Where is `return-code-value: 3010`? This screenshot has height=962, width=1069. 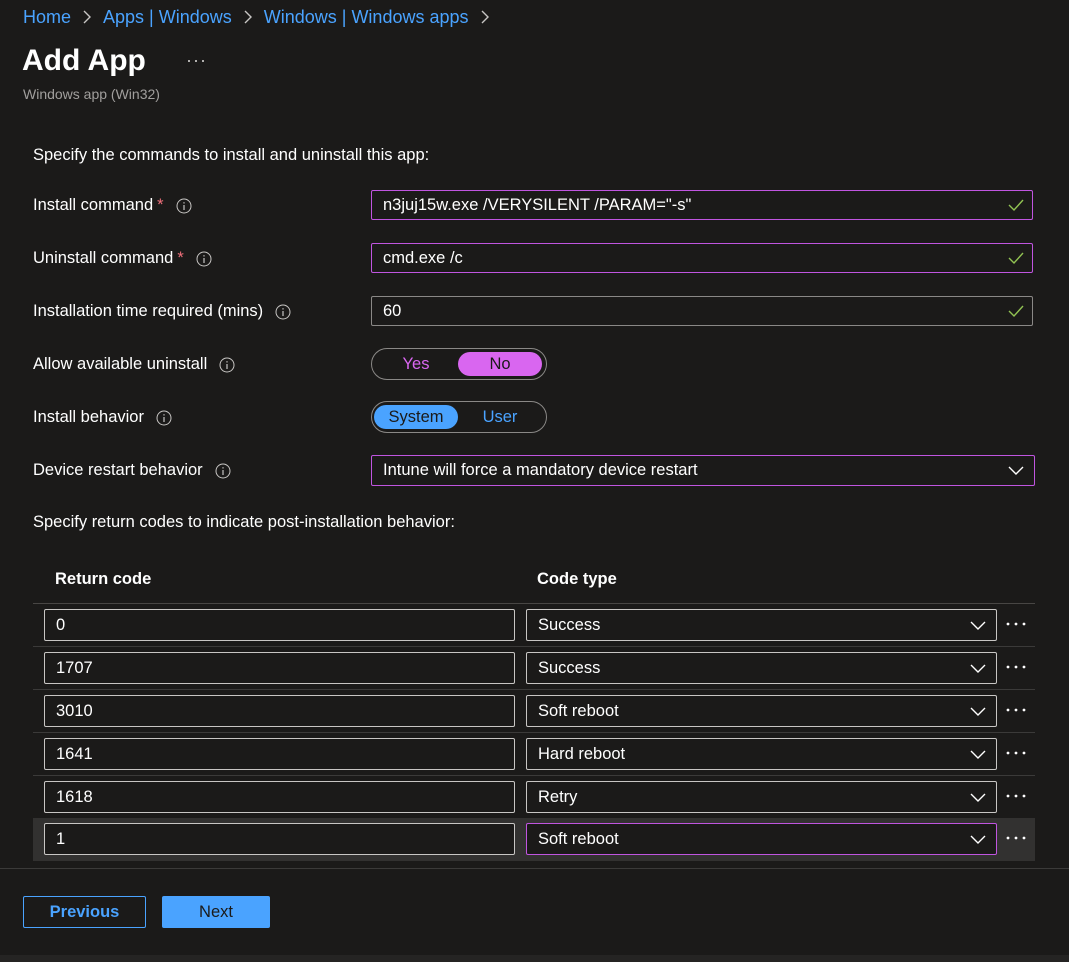
return-code-value: 3010 is located at coordinates (74, 710).